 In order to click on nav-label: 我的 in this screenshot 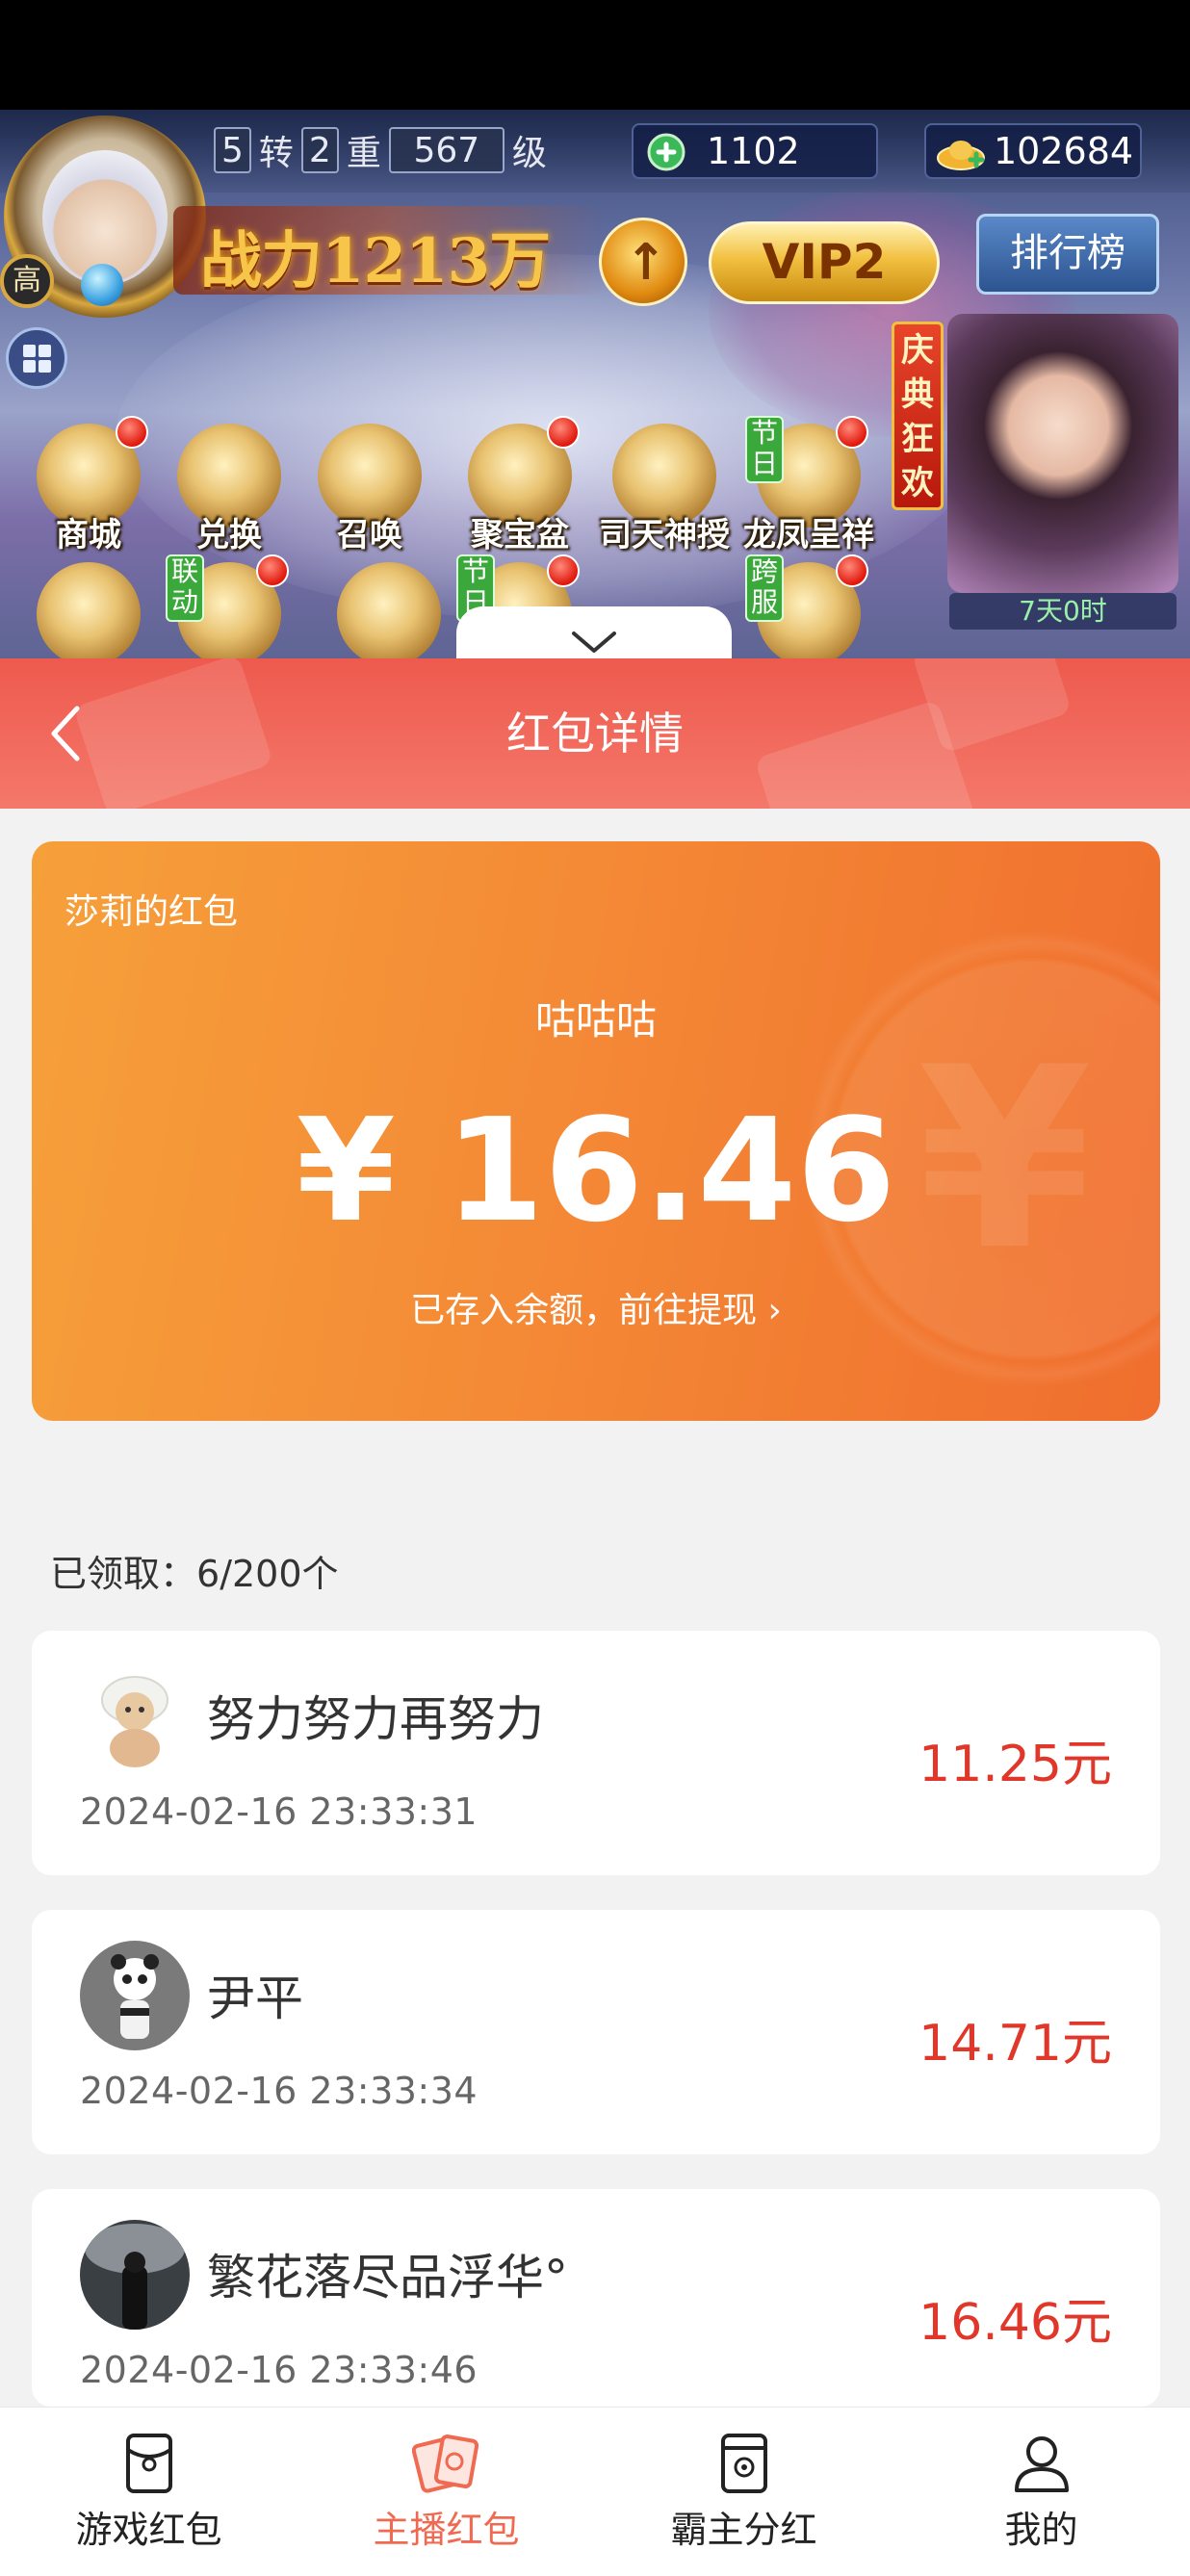, I will do `click(1041, 2530)`.